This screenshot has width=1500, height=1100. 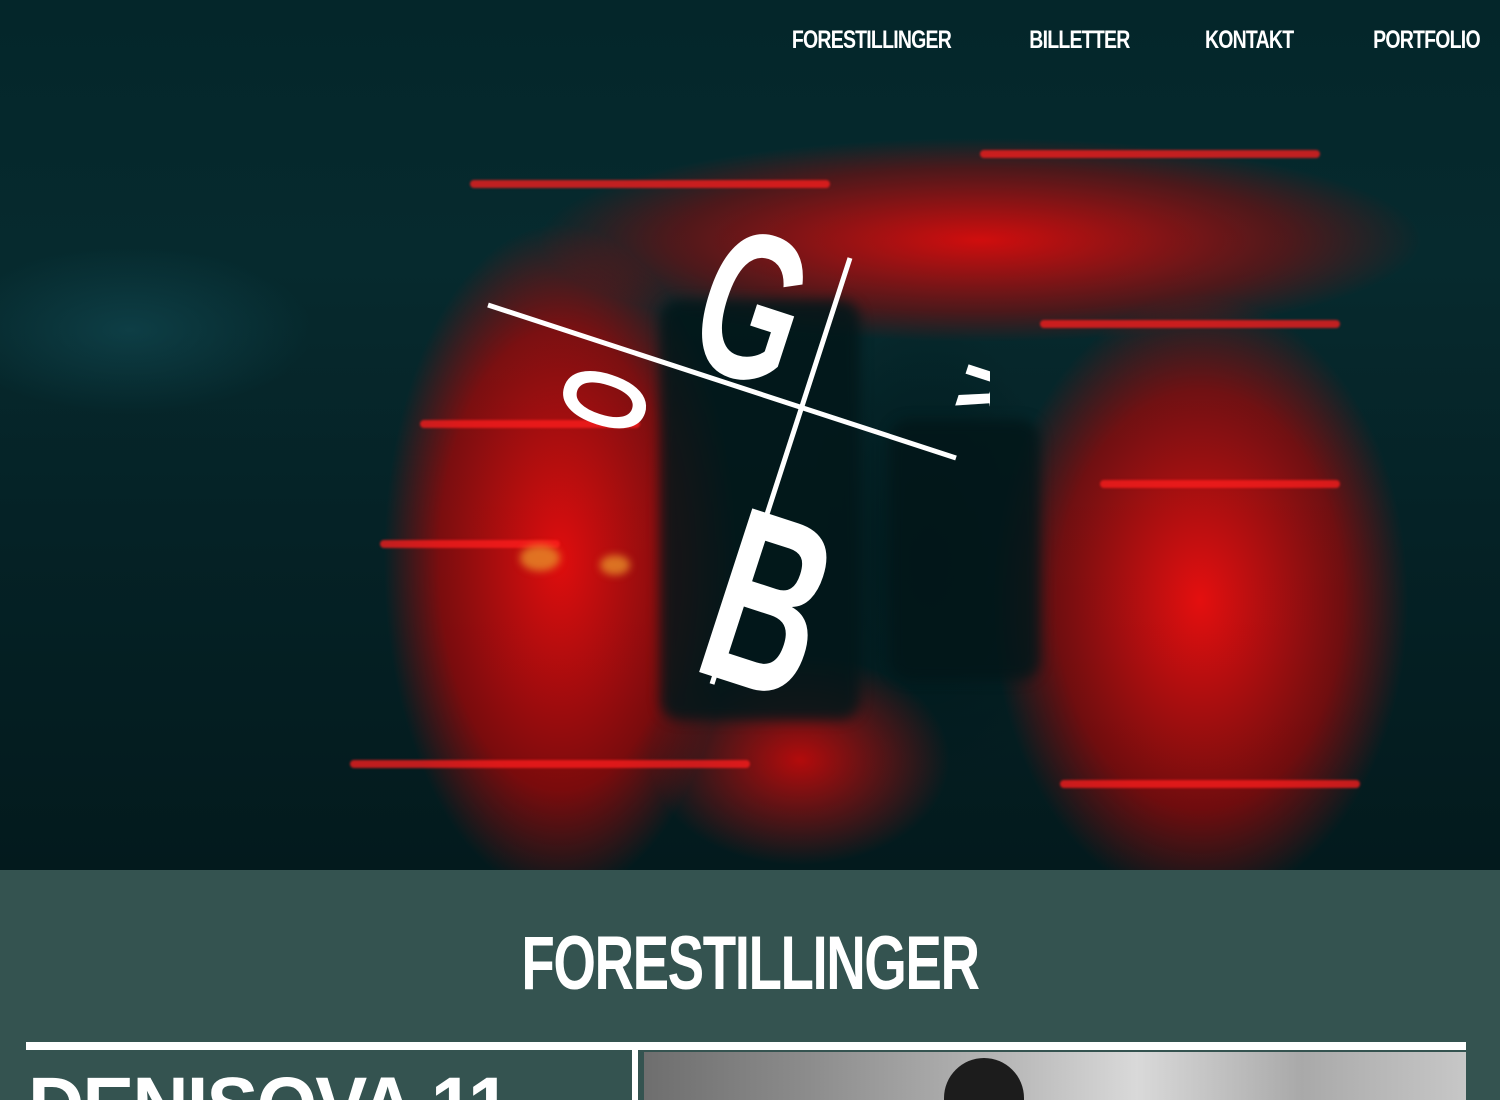 I want to click on logo-letter-b: B, so click(x=769, y=582).